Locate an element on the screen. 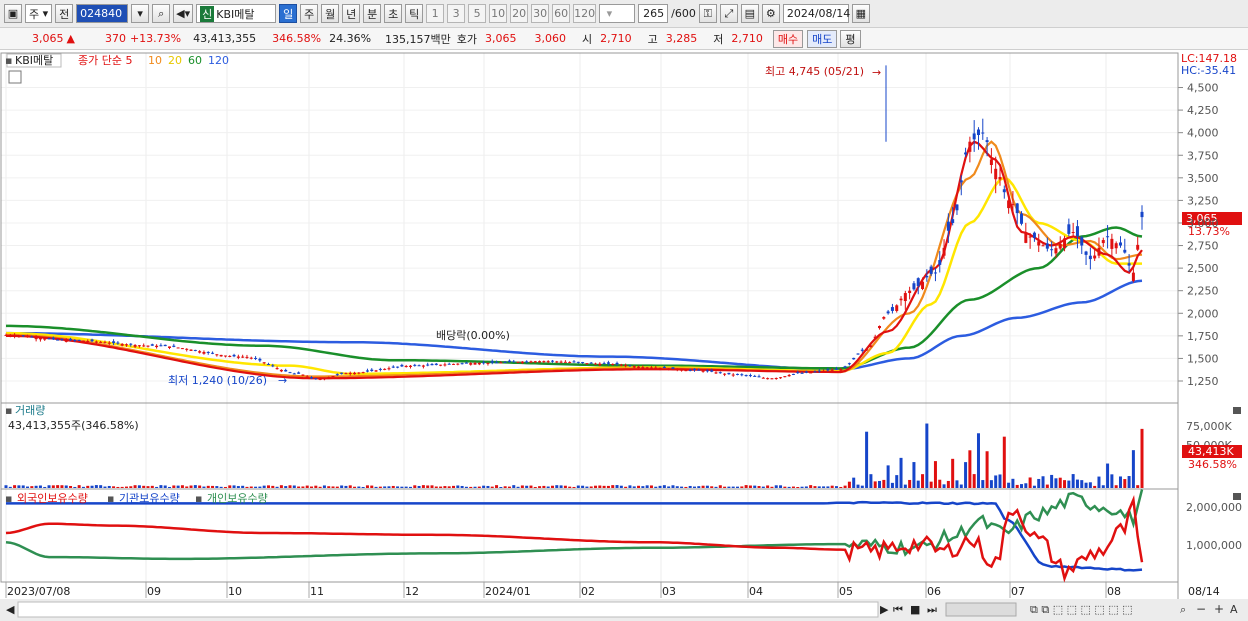 The height and width of the screenshot is (621, 1248). minute-20: 20 is located at coordinates (519, 13).